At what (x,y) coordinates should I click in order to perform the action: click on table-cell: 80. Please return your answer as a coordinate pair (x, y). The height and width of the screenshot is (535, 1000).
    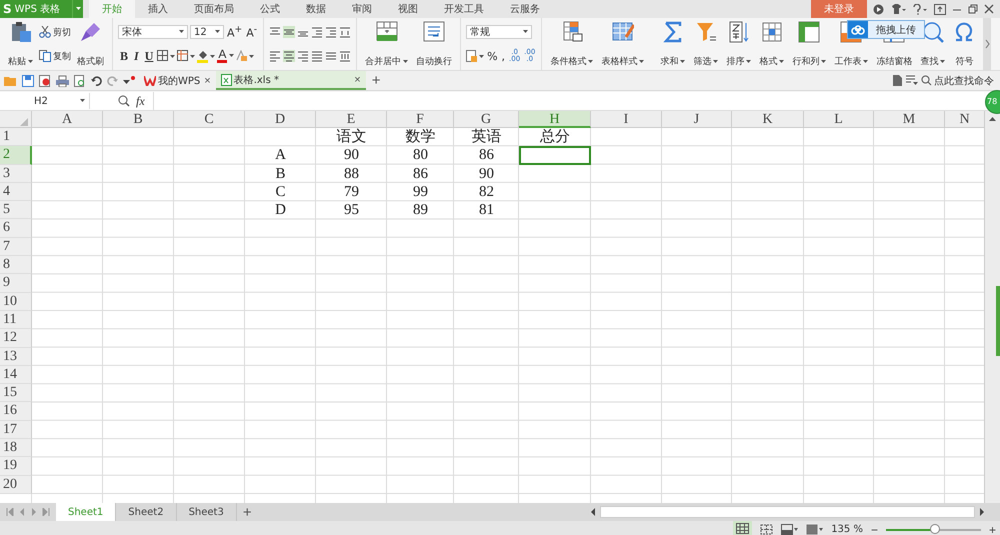
    Looking at the image, I should click on (420, 155).